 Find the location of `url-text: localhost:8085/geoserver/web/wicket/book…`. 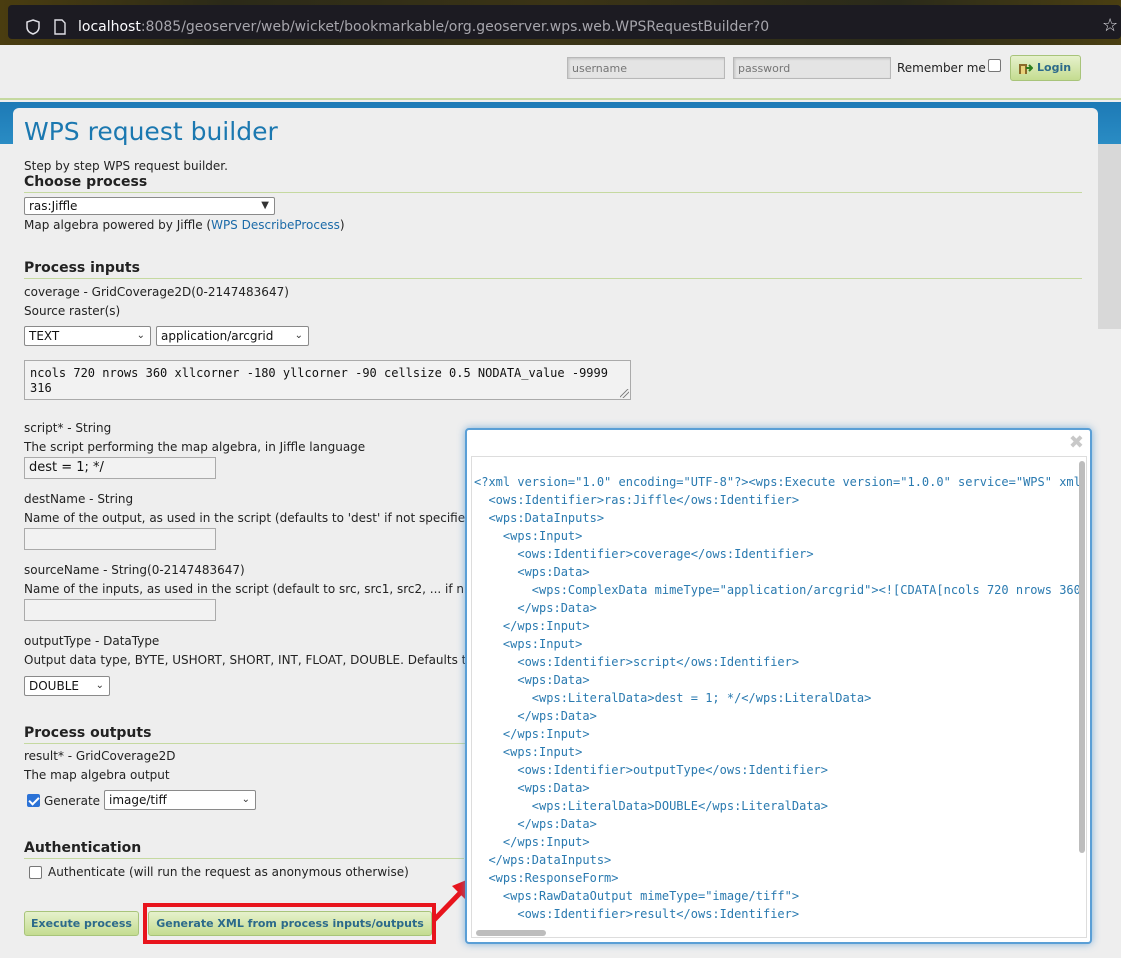

url-text: localhost:8085/geoserver/web/wicket/book… is located at coordinates (423, 27).